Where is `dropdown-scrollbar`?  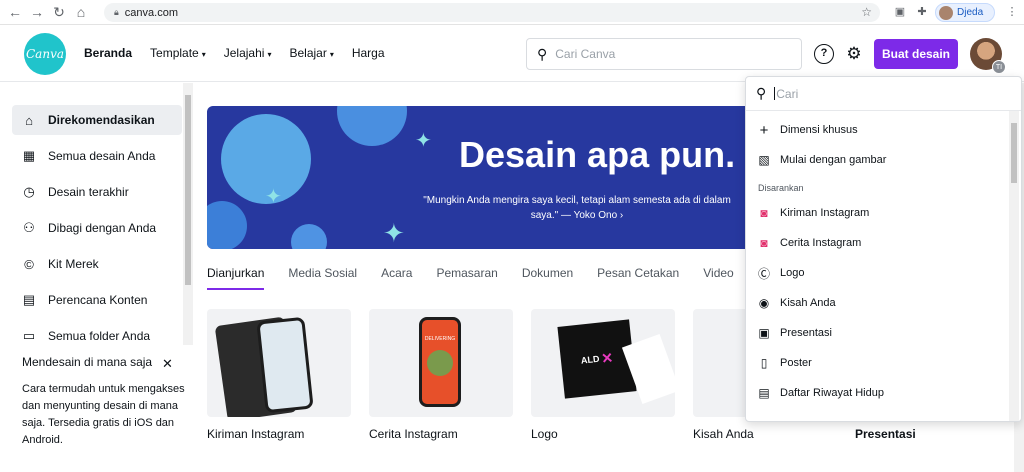
dropdown-scrollbar is located at coordinates (1014, 266).